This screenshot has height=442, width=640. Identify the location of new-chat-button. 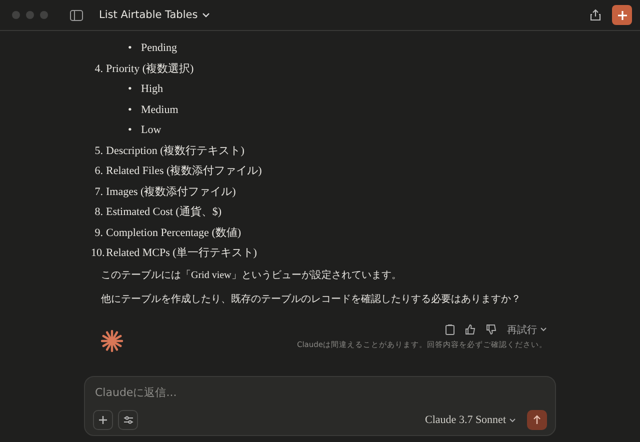
(622, 15).